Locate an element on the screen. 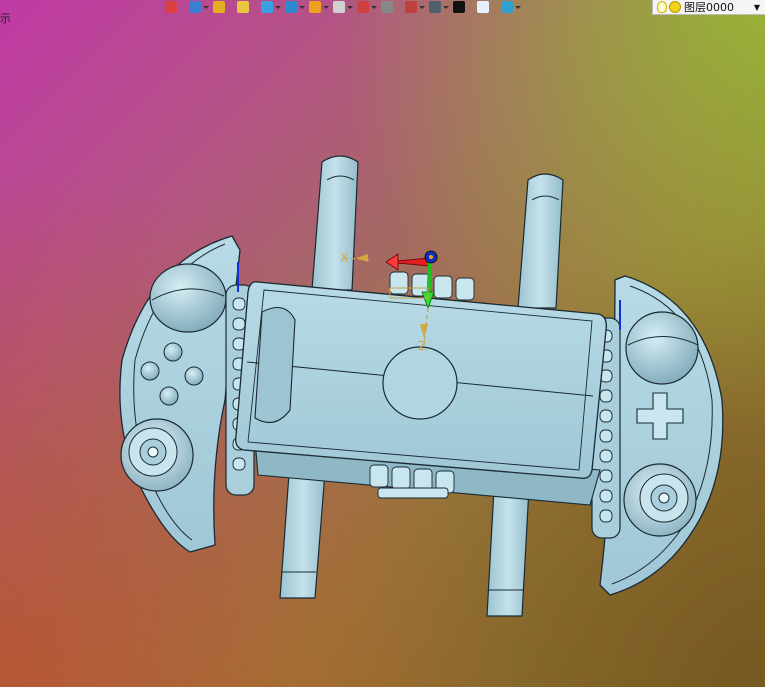 The height and width of the screenshot is (687, 765). z-axis-label: Z is located at coordinates (422, 346).